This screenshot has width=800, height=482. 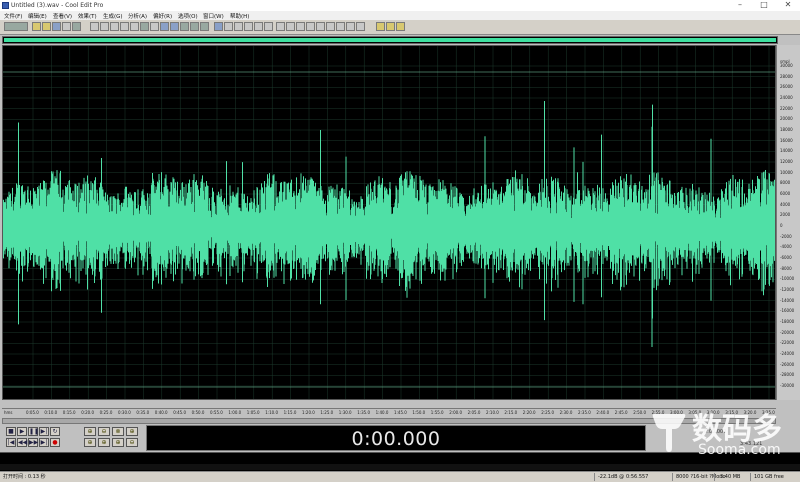 I want to click on stop-button: ■, so click(x=11, y=431).